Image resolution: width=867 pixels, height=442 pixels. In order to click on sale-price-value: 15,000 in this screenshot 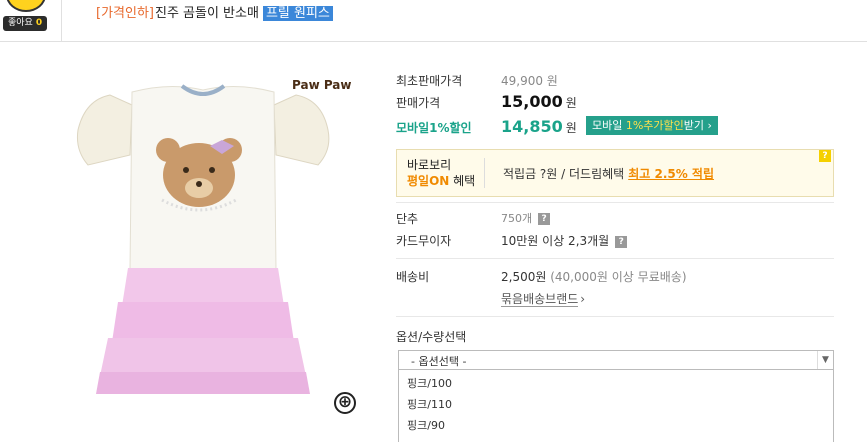, I will do `click(532, 101)`.